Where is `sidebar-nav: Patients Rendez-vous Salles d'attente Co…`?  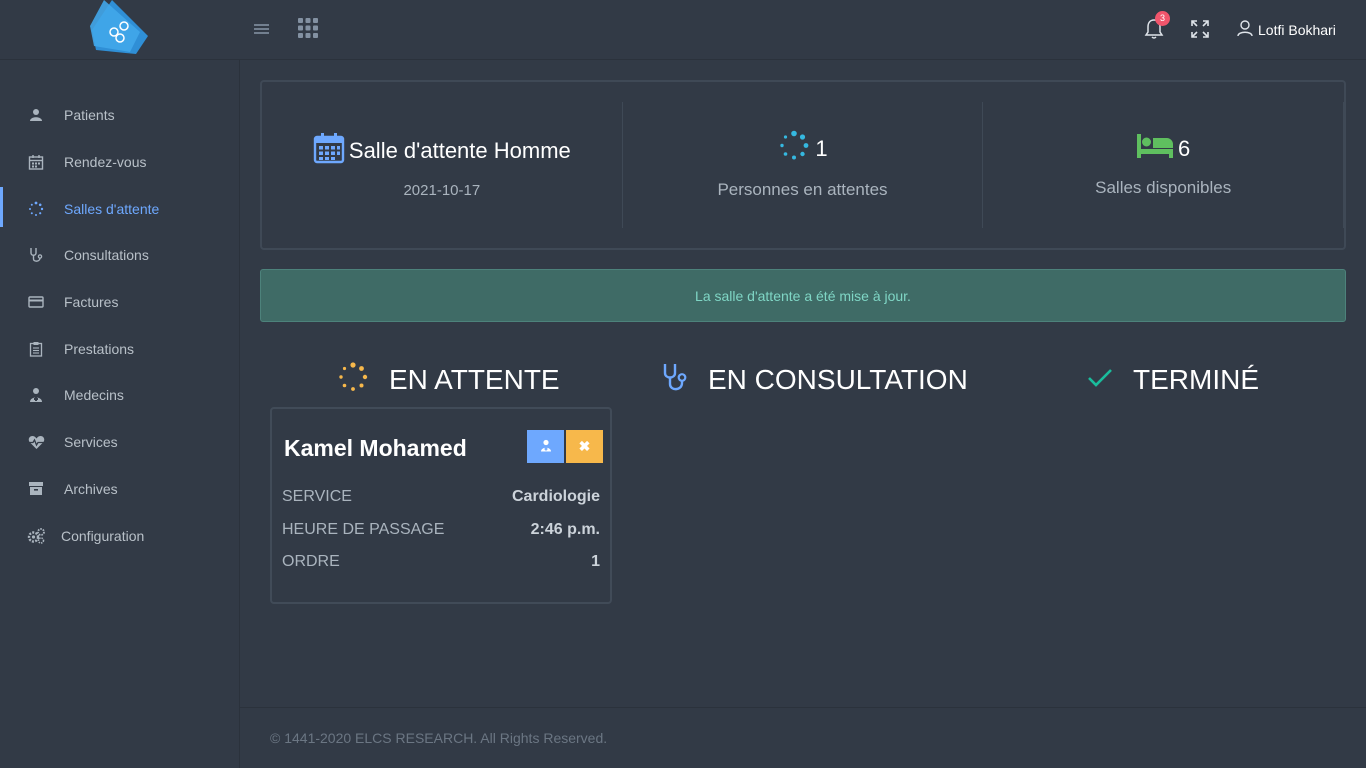 sidebar-nav: Patients Rendez-vous Salles d'attente Co… is located at coordinates (119, 309).